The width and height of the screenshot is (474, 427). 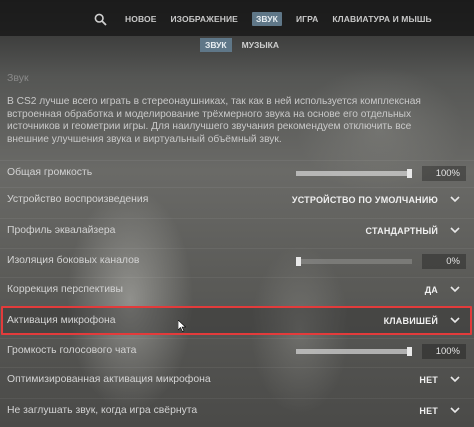 What do you see at coordinates (203, 19) in the screenshot?
I see `tab-graphics: ИЗОБРАЖЕНИЕ` at bounding box center [203, 19].